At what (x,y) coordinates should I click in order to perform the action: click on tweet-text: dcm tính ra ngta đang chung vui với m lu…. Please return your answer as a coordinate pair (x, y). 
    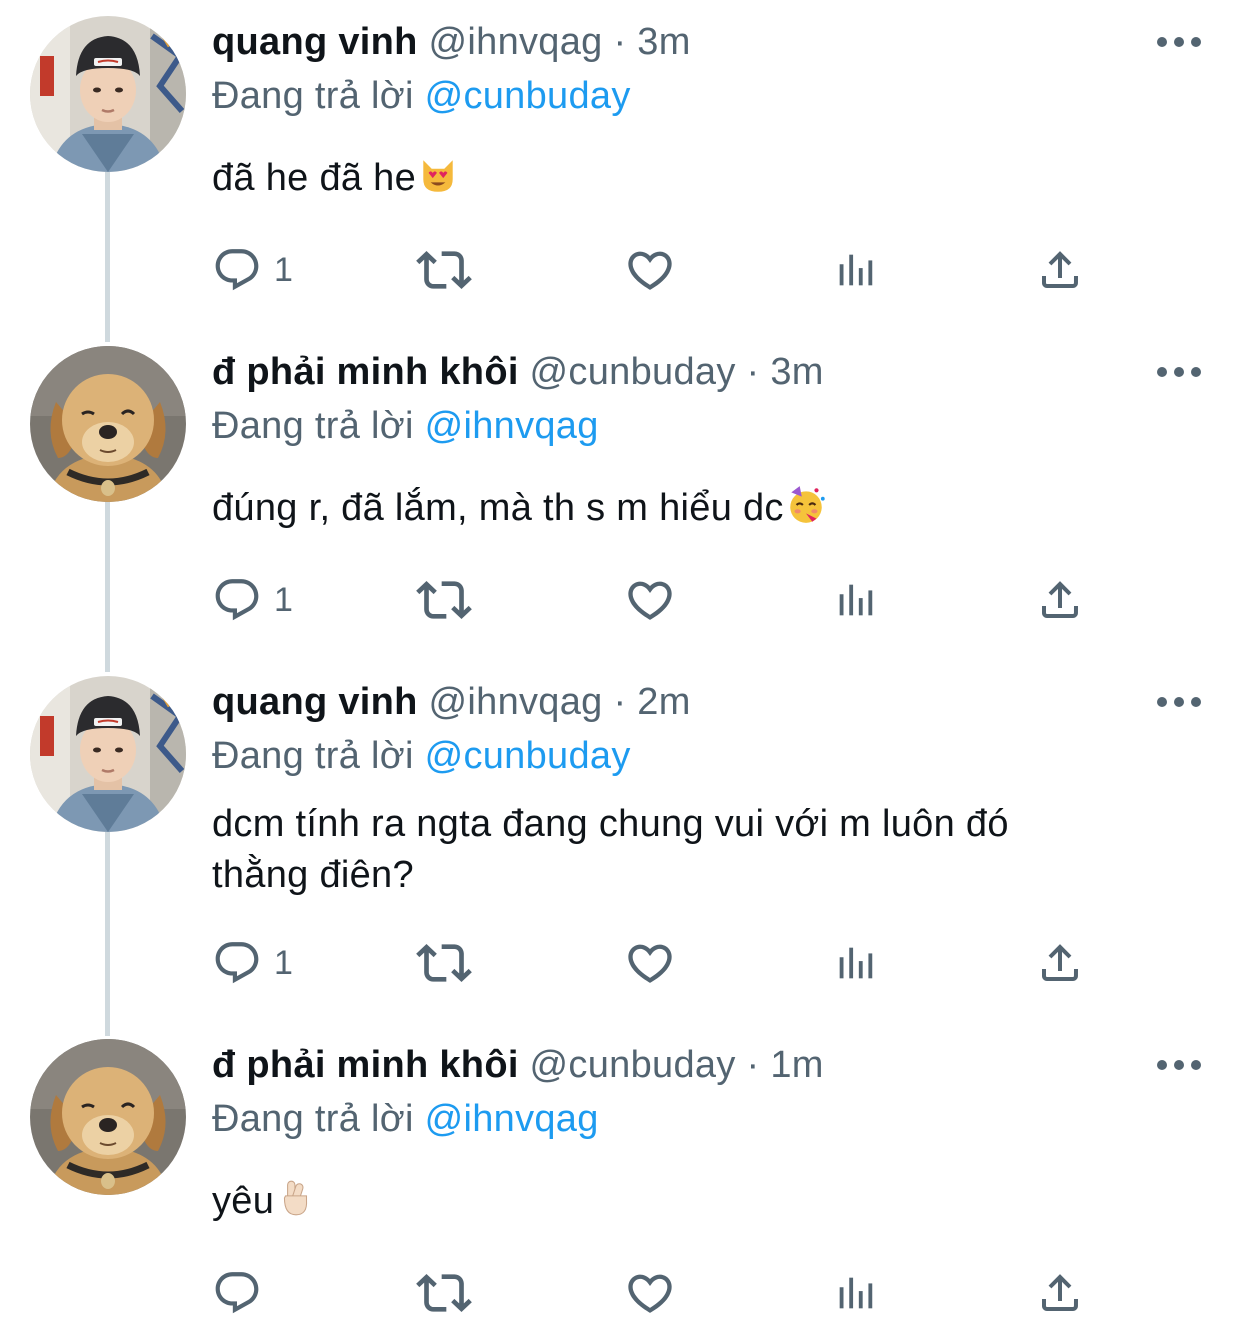
    Looking at the image, I should click on (692, 850).